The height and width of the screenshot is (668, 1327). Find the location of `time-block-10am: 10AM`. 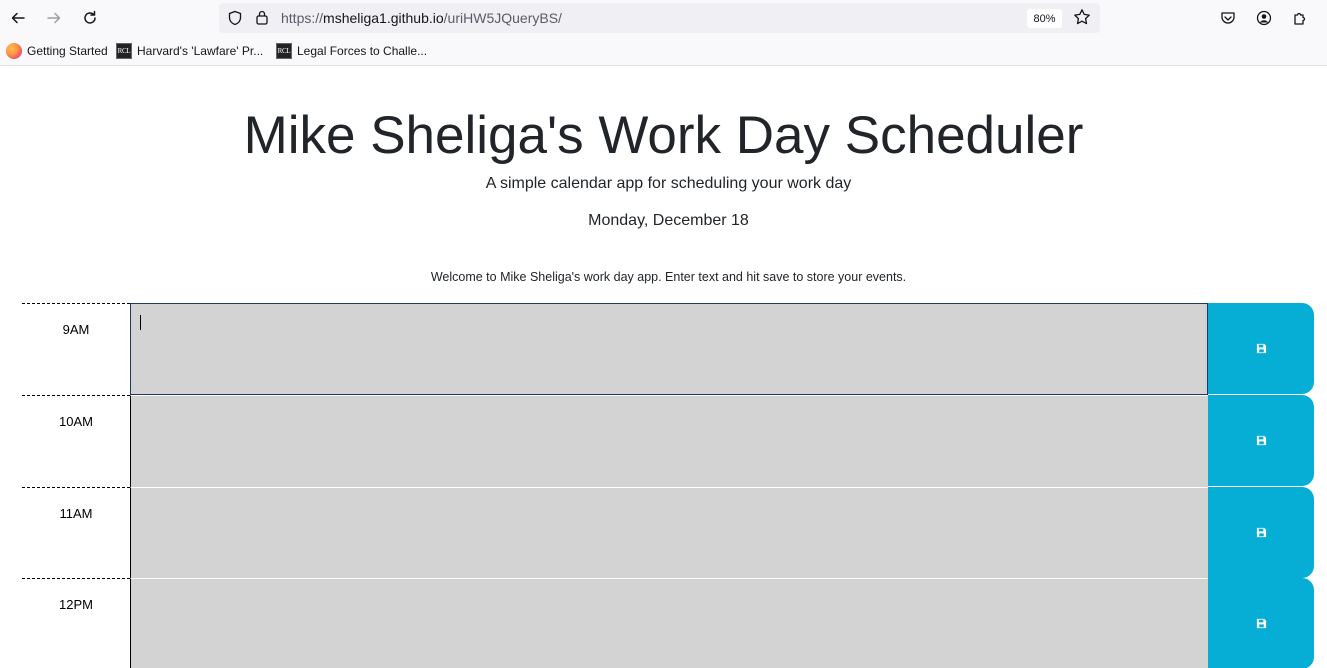

time-block-10am: 10AM is located at coordinates (668, 441).